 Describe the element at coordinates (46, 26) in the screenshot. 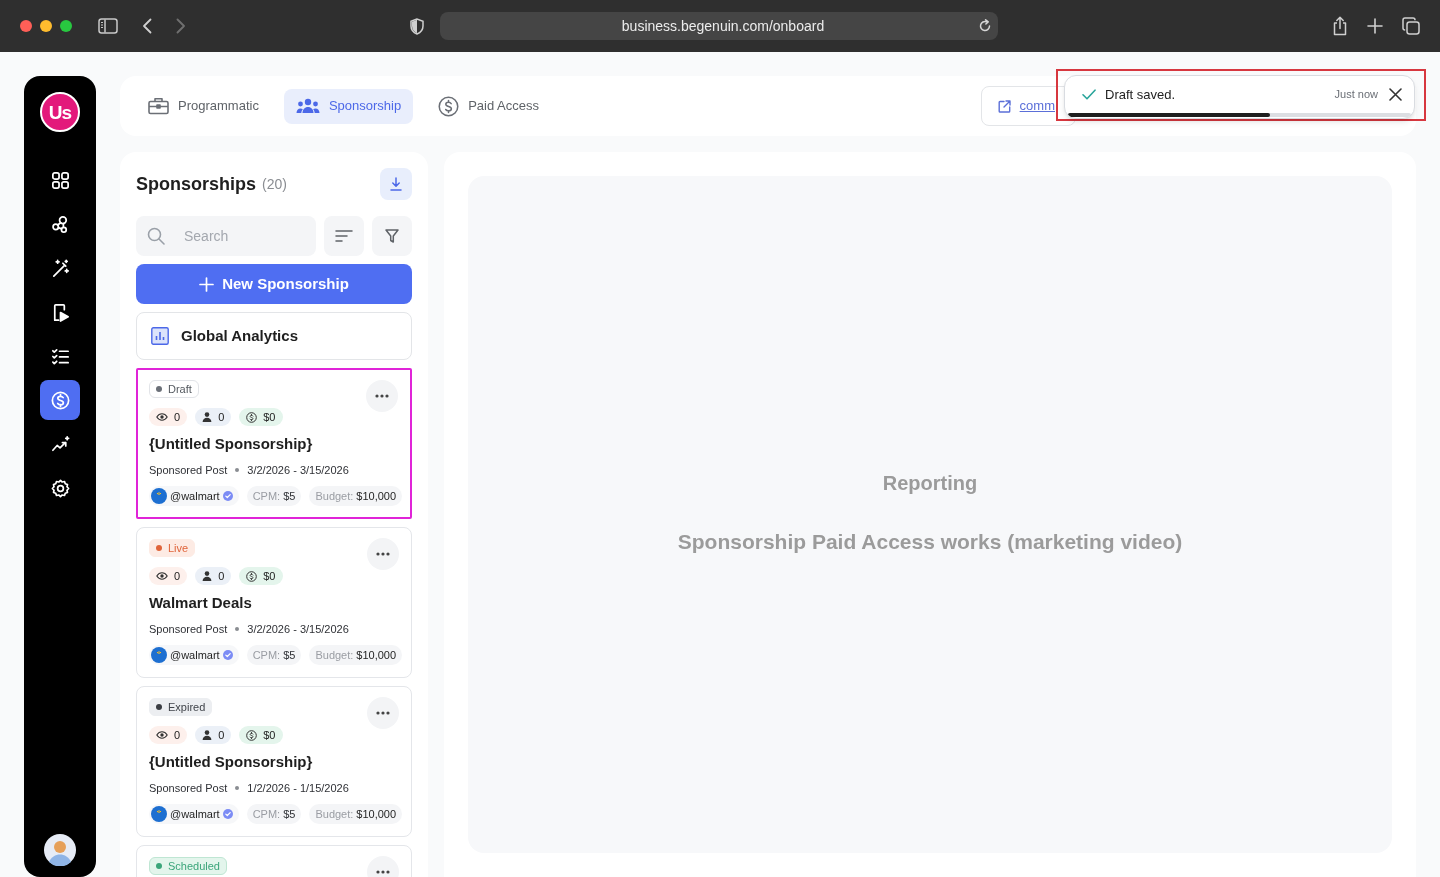

I see `window-minimize-icon` at that location.